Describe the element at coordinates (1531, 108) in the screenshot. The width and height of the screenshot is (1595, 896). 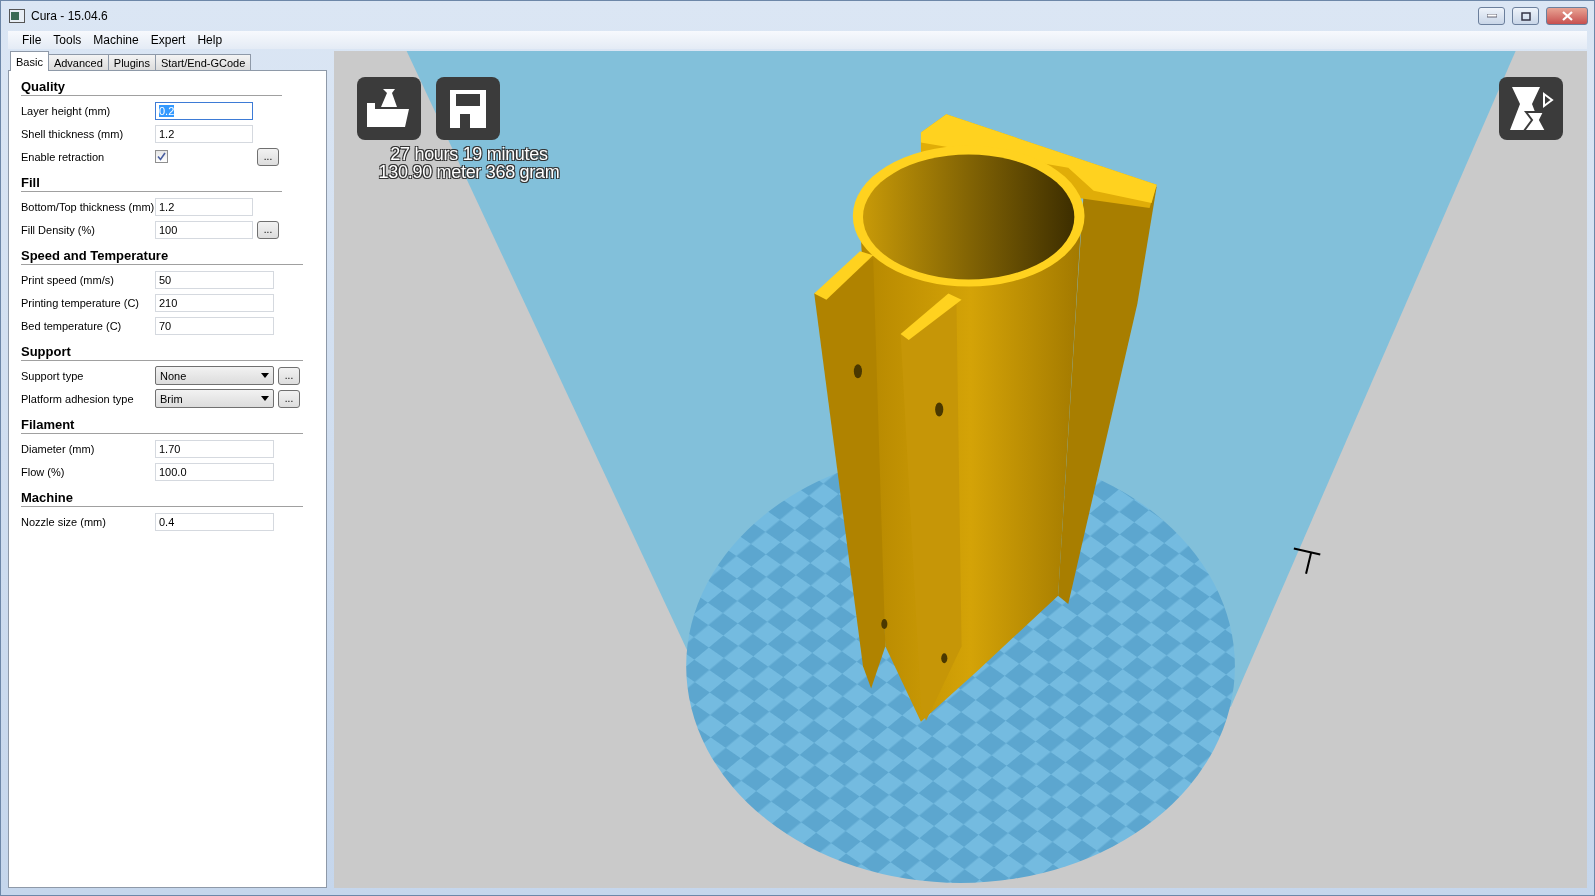
I see `view-mode-button` at that location.